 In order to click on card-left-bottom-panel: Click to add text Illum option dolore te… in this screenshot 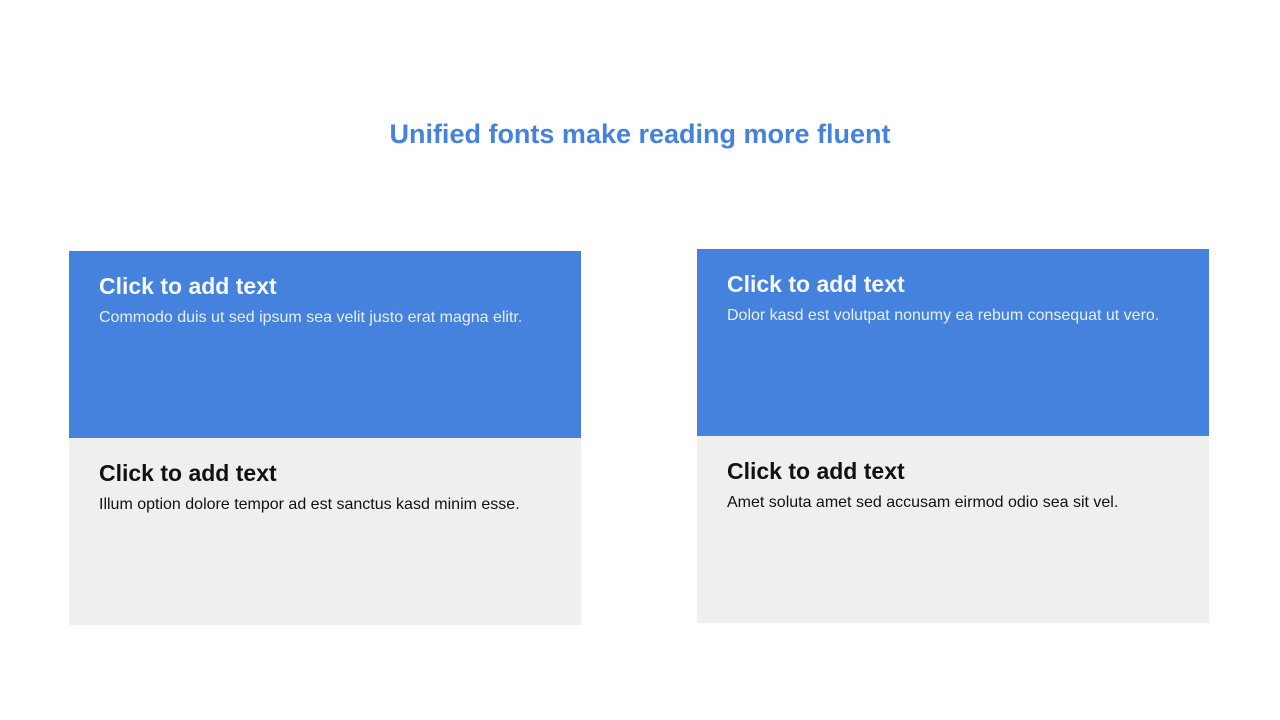, I will do `click(325, 531)`.